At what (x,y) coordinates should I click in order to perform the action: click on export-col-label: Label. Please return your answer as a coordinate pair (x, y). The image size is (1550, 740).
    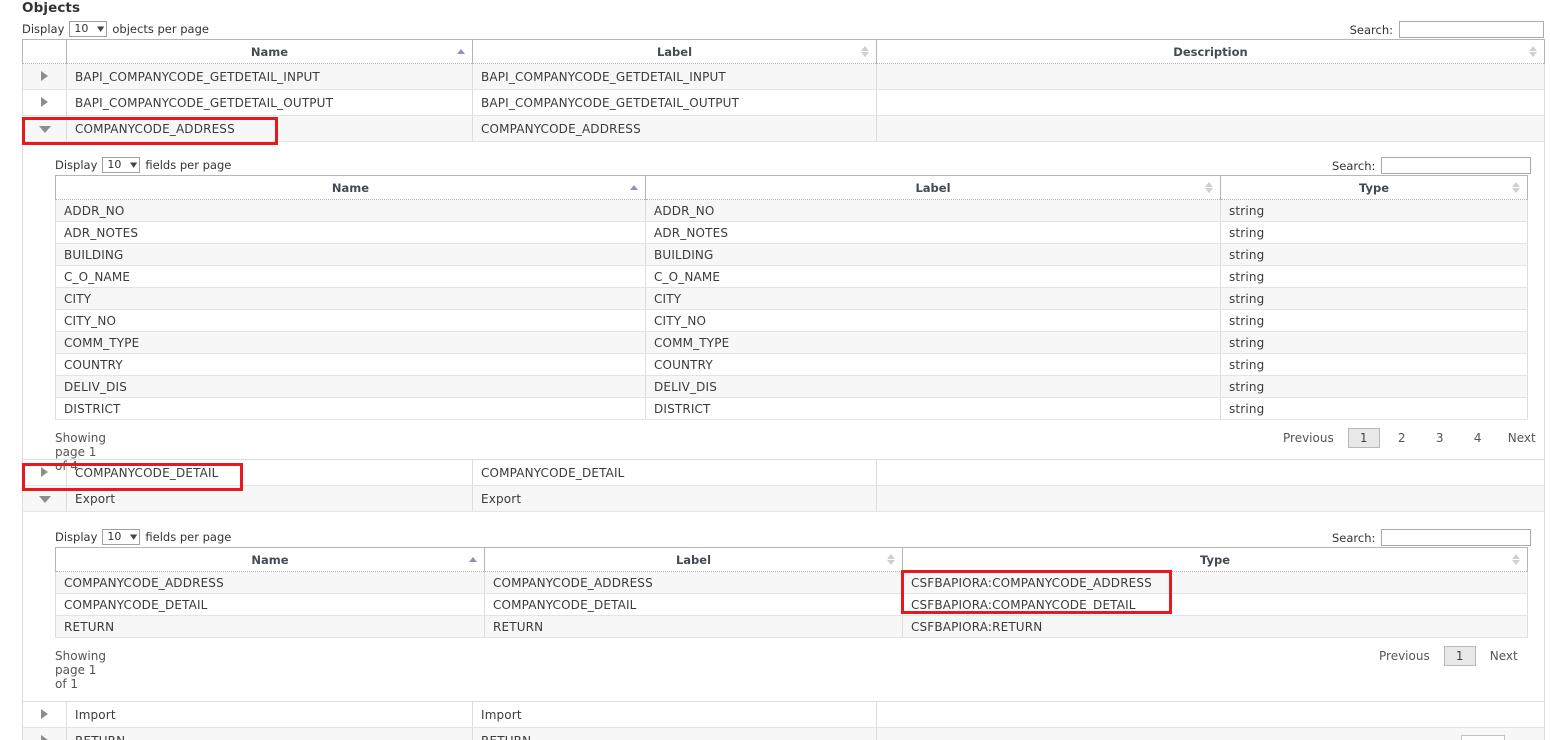
    Looking at the image, I should click on (693, 559).